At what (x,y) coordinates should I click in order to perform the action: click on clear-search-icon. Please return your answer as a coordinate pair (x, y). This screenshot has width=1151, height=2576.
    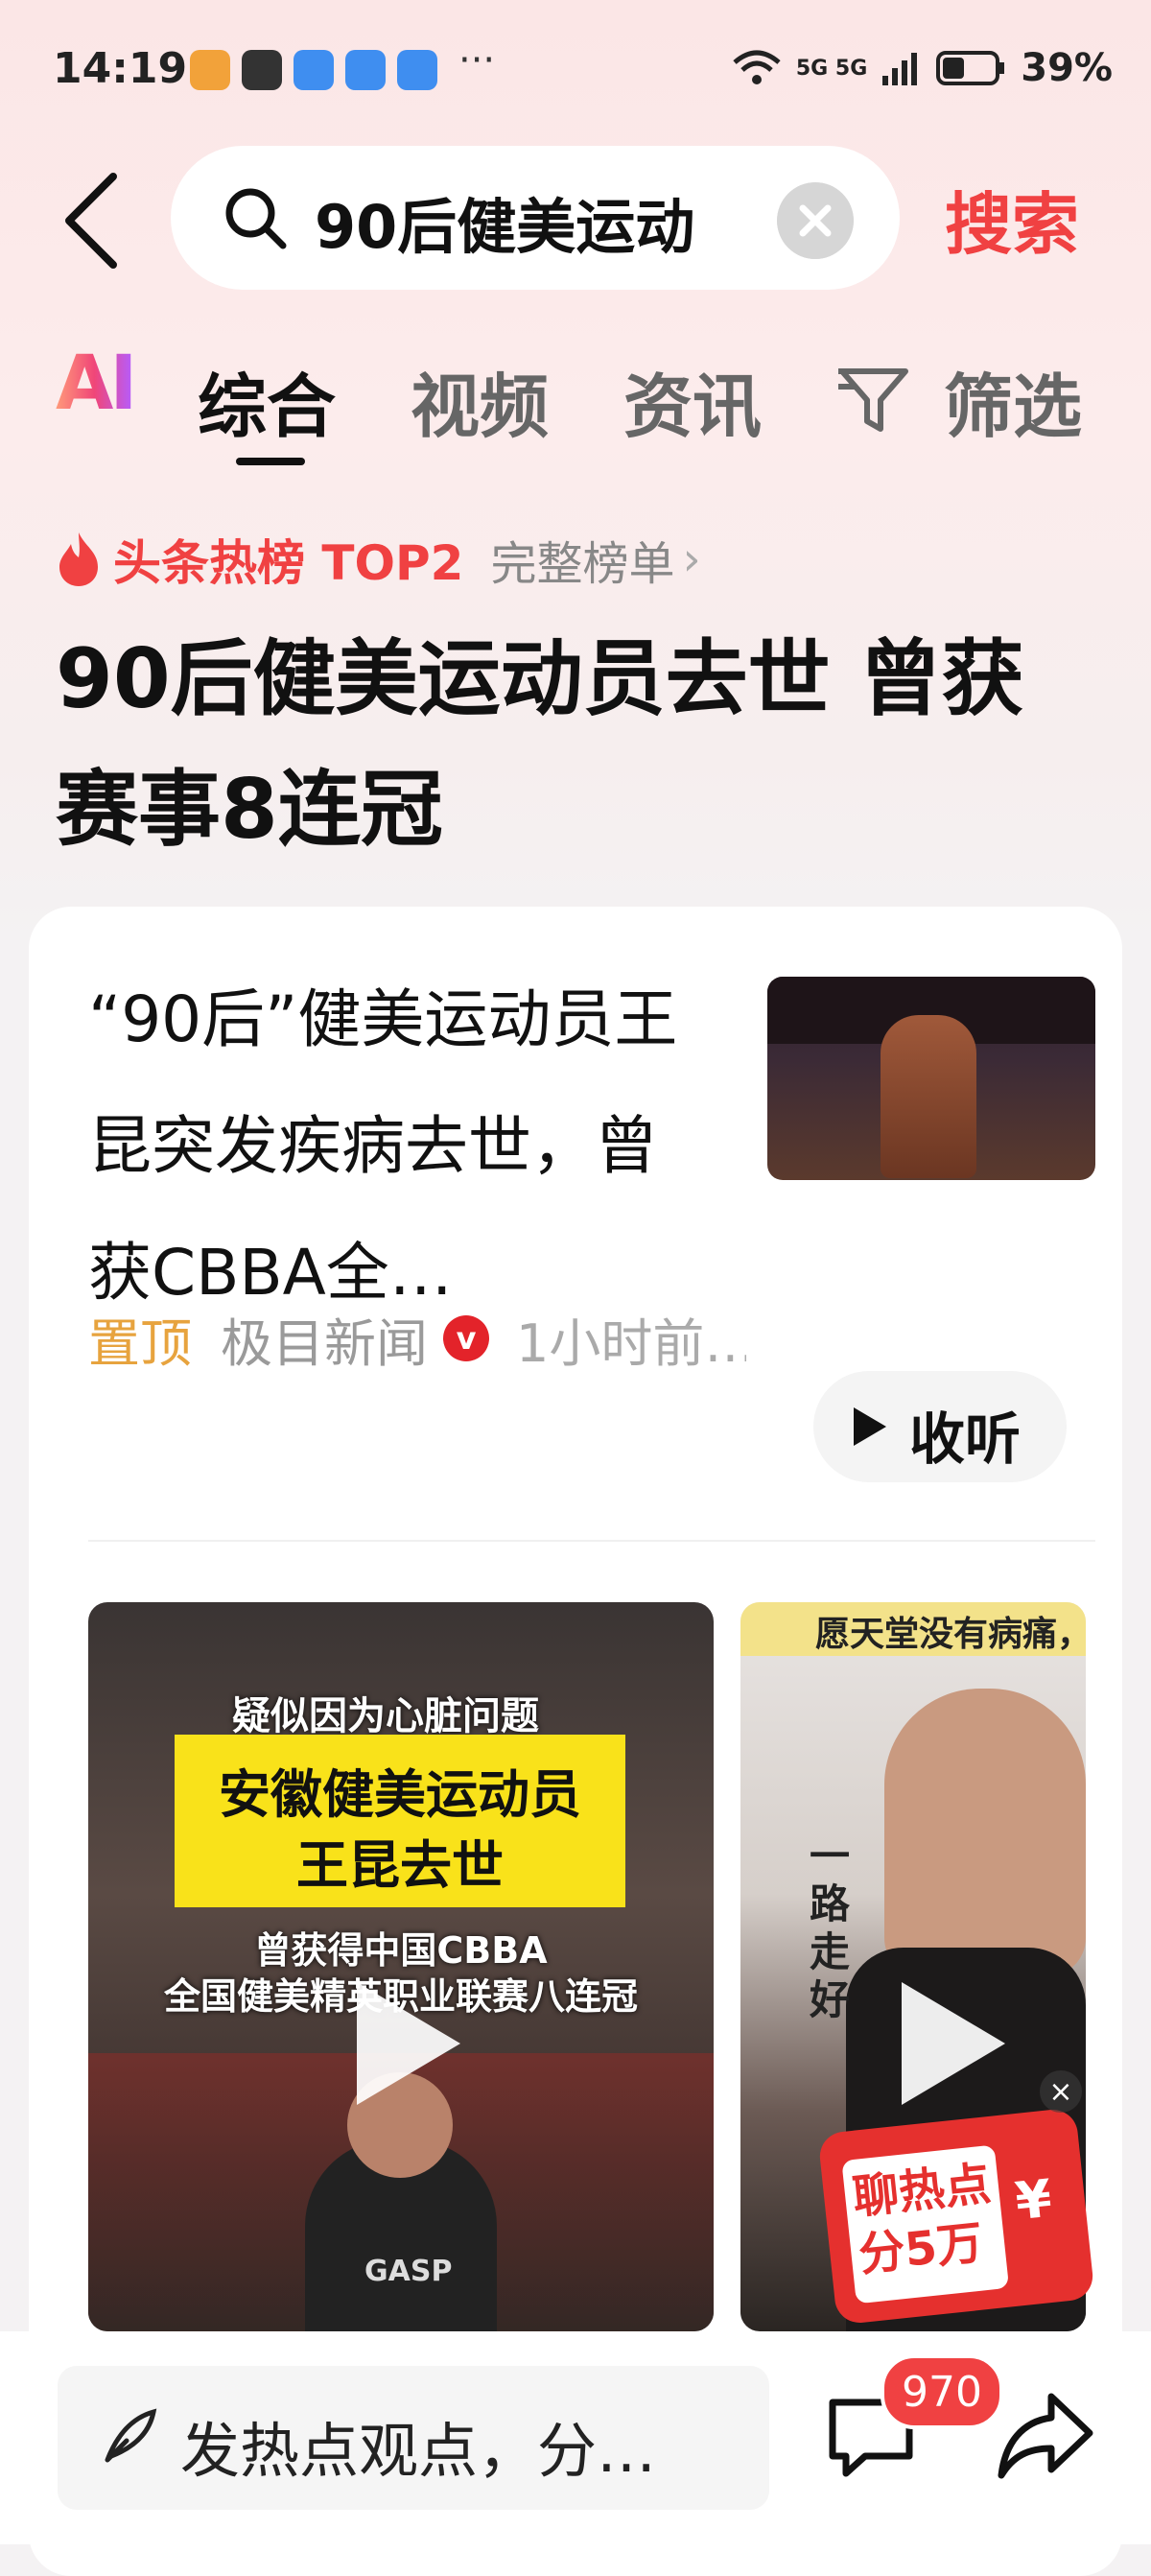
    Looking at the image, I should click on (815, 221).